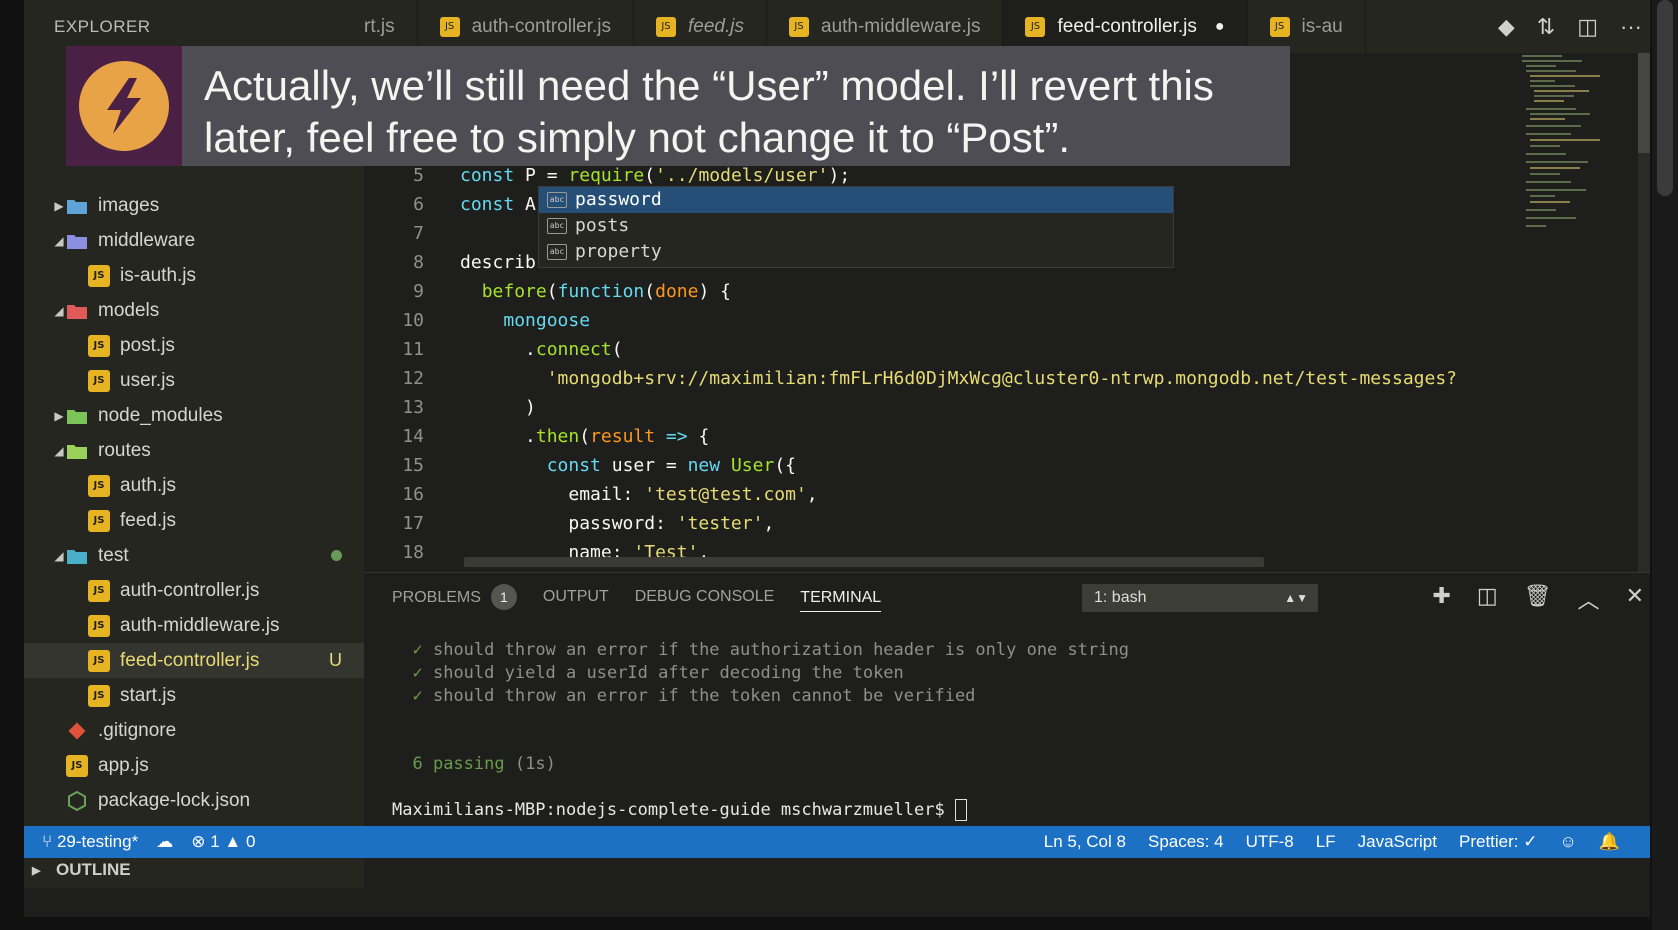 The height and width of the screenshot is (930, 1678). Describe the element at coordinates (413, 407) in the screenshot. I see `line-number: 13` at that location.